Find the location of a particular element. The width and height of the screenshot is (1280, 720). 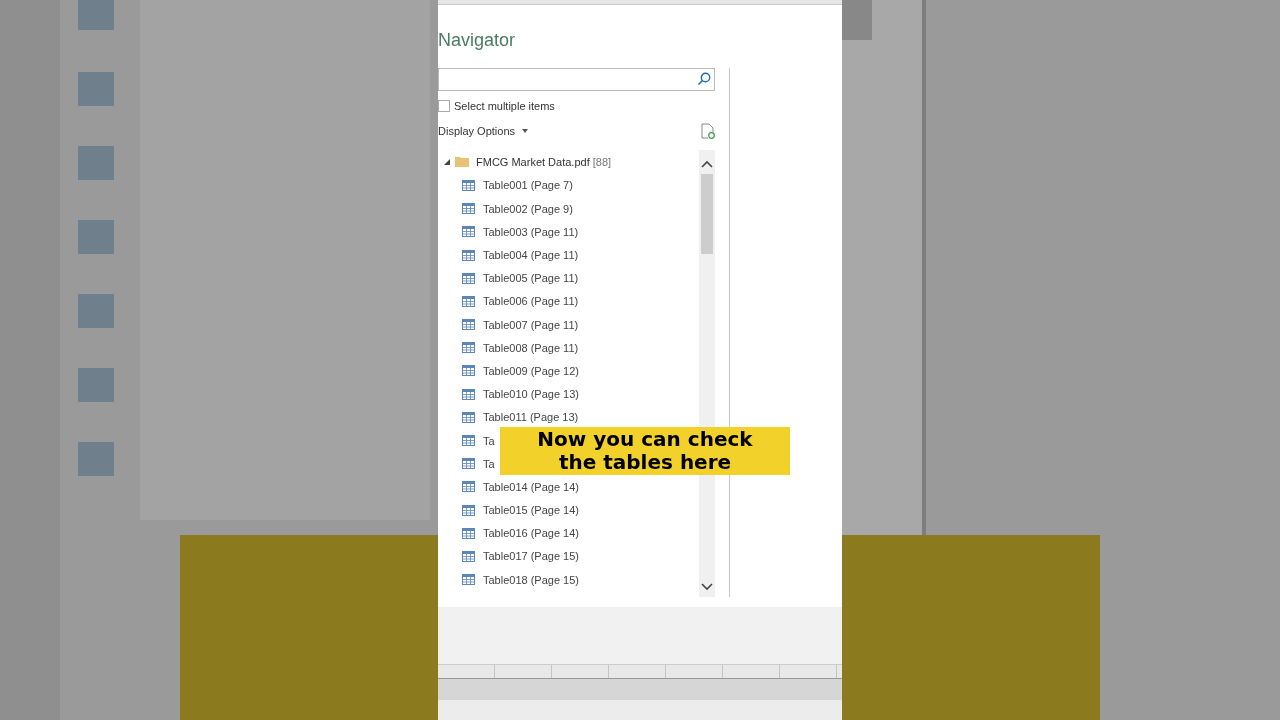

caption-banner: Now you can check the tables here is located at coordinates (645, 450).